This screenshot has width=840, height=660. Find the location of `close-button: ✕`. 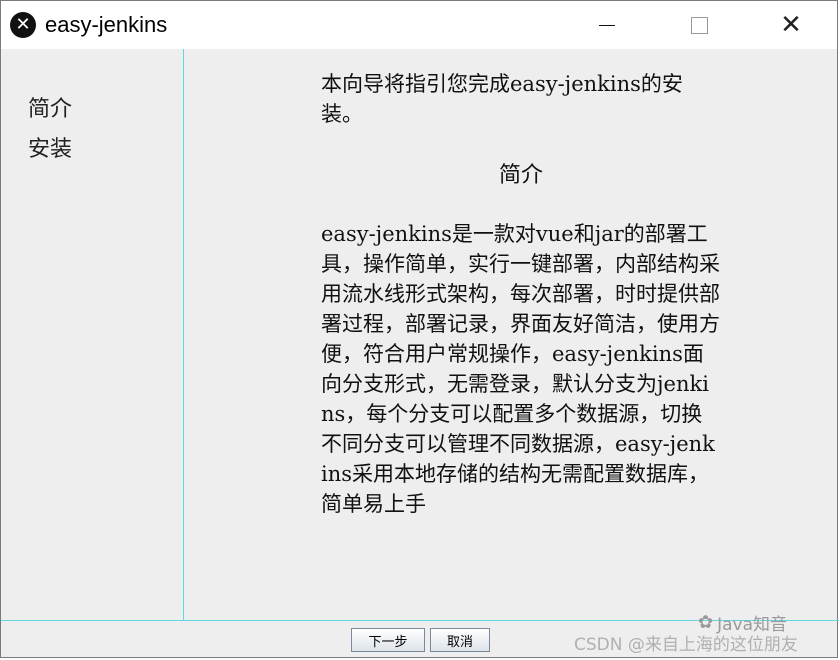

close-button: ✕ is located at coordinates (791, 25).